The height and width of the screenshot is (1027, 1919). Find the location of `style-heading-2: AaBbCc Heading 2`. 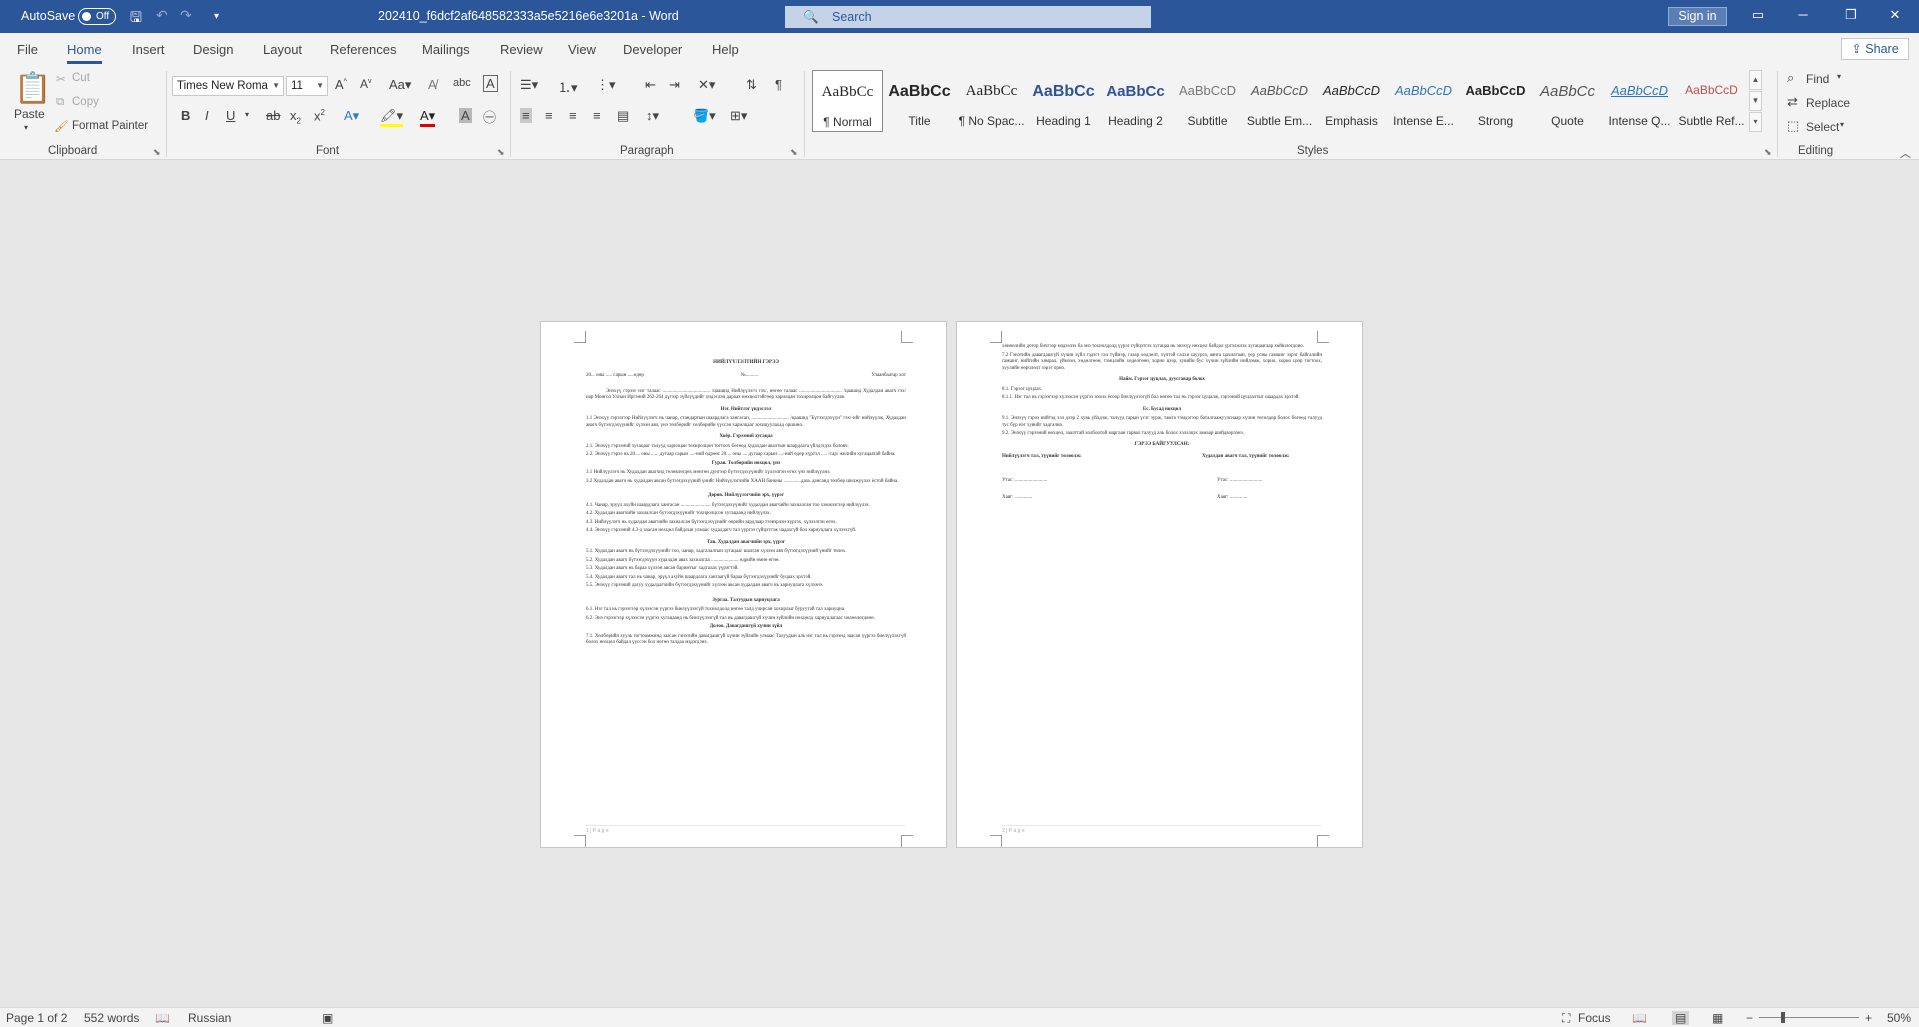

style-heading-2: AaBbCc Heading 2 is located at coordinates (1135, 101).